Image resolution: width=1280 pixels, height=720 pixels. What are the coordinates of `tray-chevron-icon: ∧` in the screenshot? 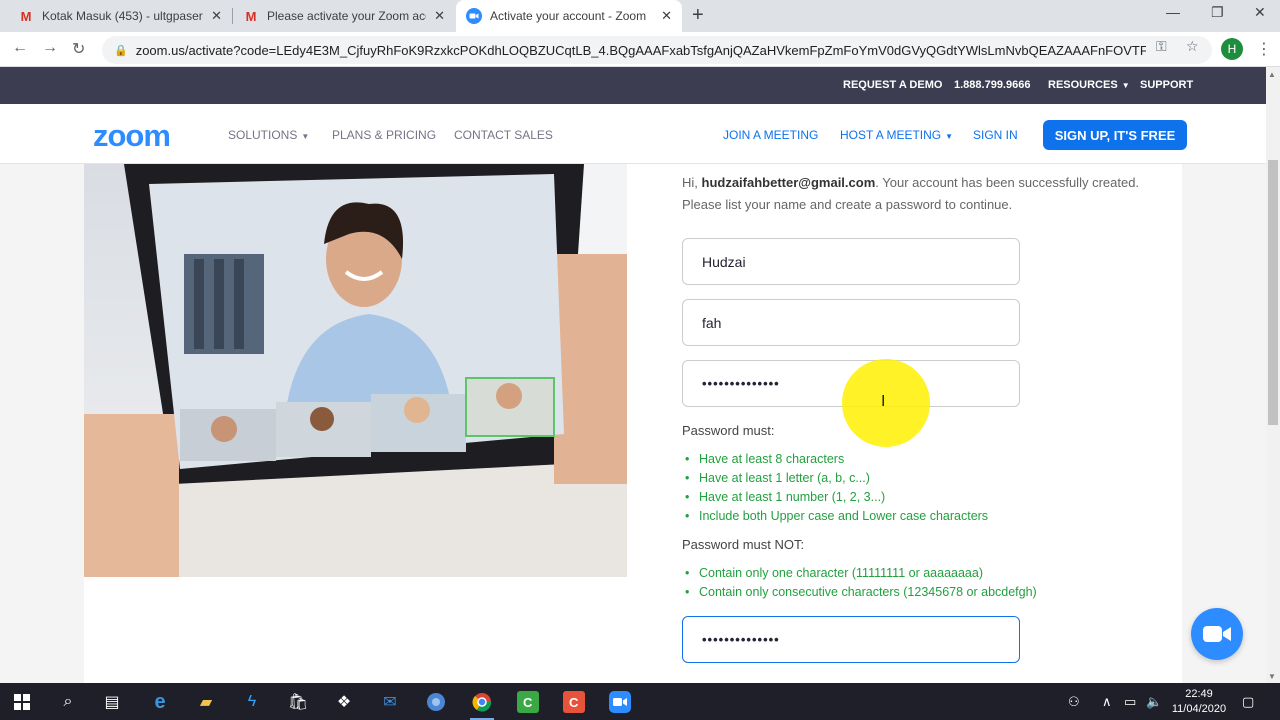 It's located at (1107, 702).